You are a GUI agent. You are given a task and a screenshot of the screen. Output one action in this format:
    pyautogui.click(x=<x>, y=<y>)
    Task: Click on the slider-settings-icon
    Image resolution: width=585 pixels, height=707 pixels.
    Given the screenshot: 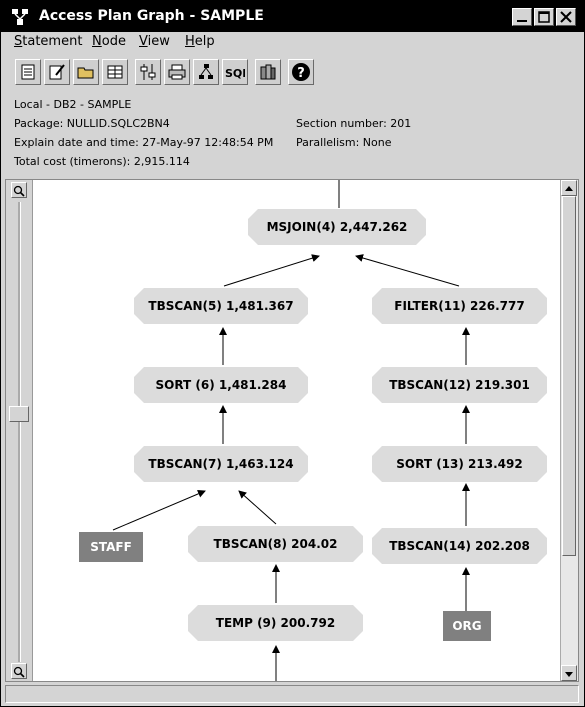 What is the action you would take?
    pyautogui.click(x=148, y=72)
    